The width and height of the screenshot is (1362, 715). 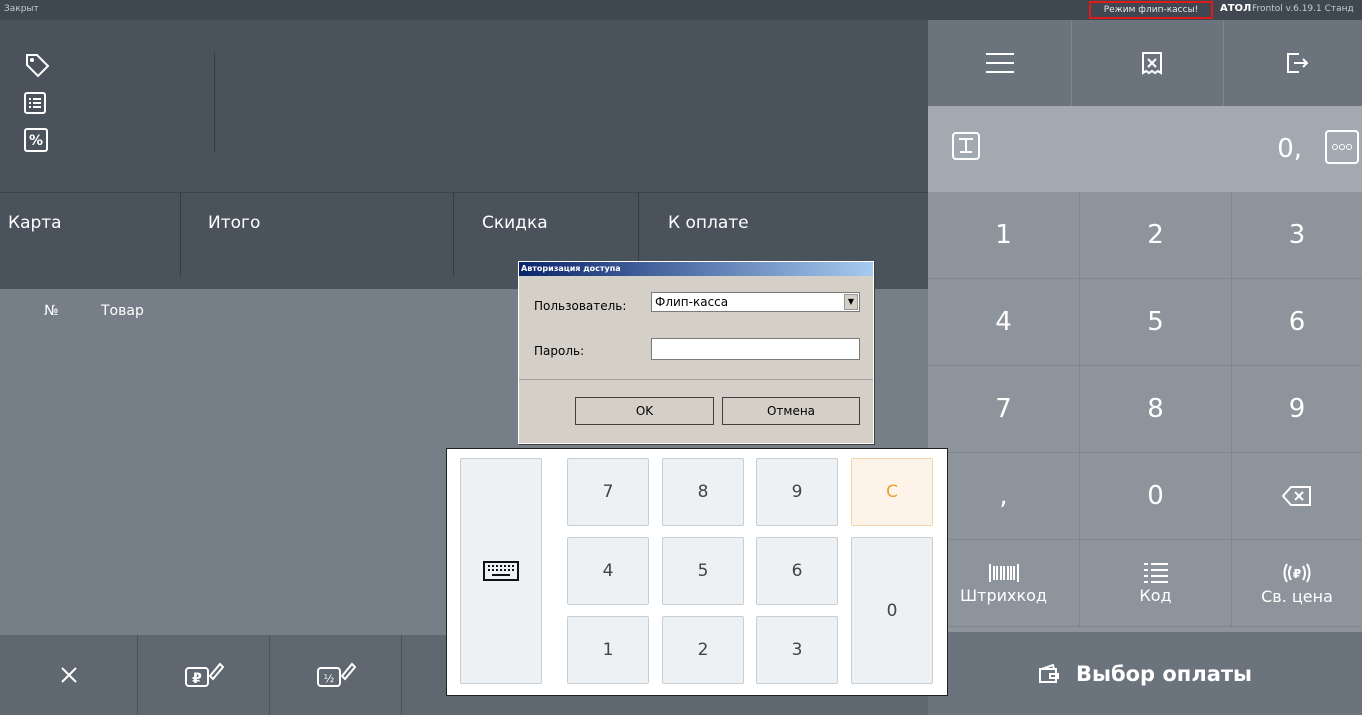 I want to click on edit-fraction-icon: ½, so click(x=336, y=674).